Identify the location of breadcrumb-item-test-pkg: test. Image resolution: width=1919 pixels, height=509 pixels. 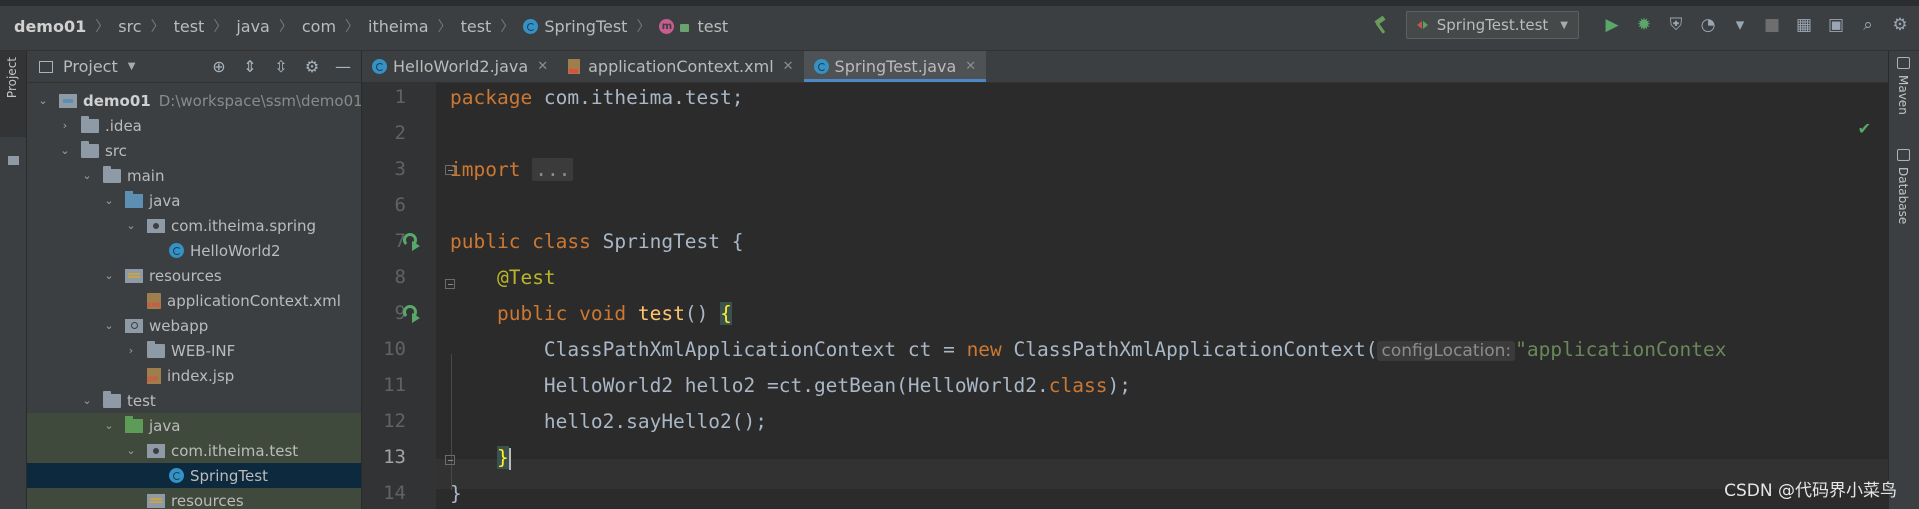
(476, 26).